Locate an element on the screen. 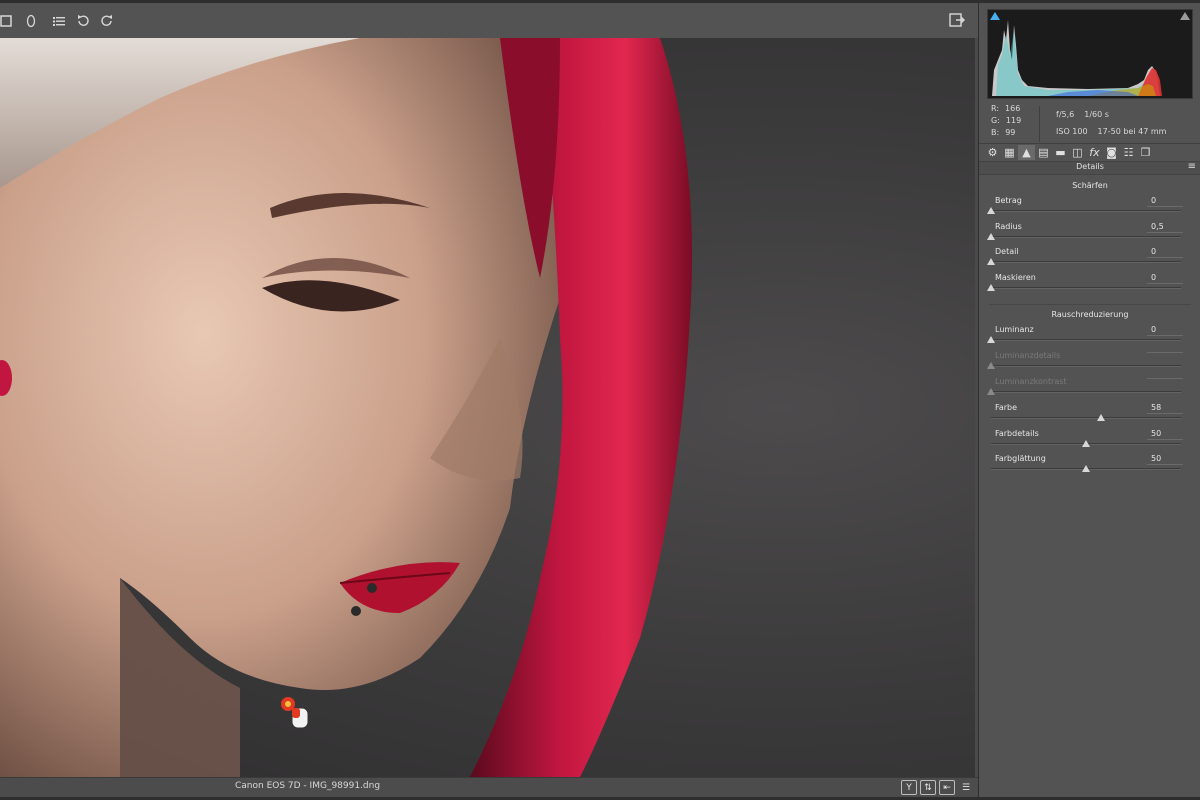 This screenshot has width=1200, height=800. rotate-left-icon is located at coordinates (83, 21).